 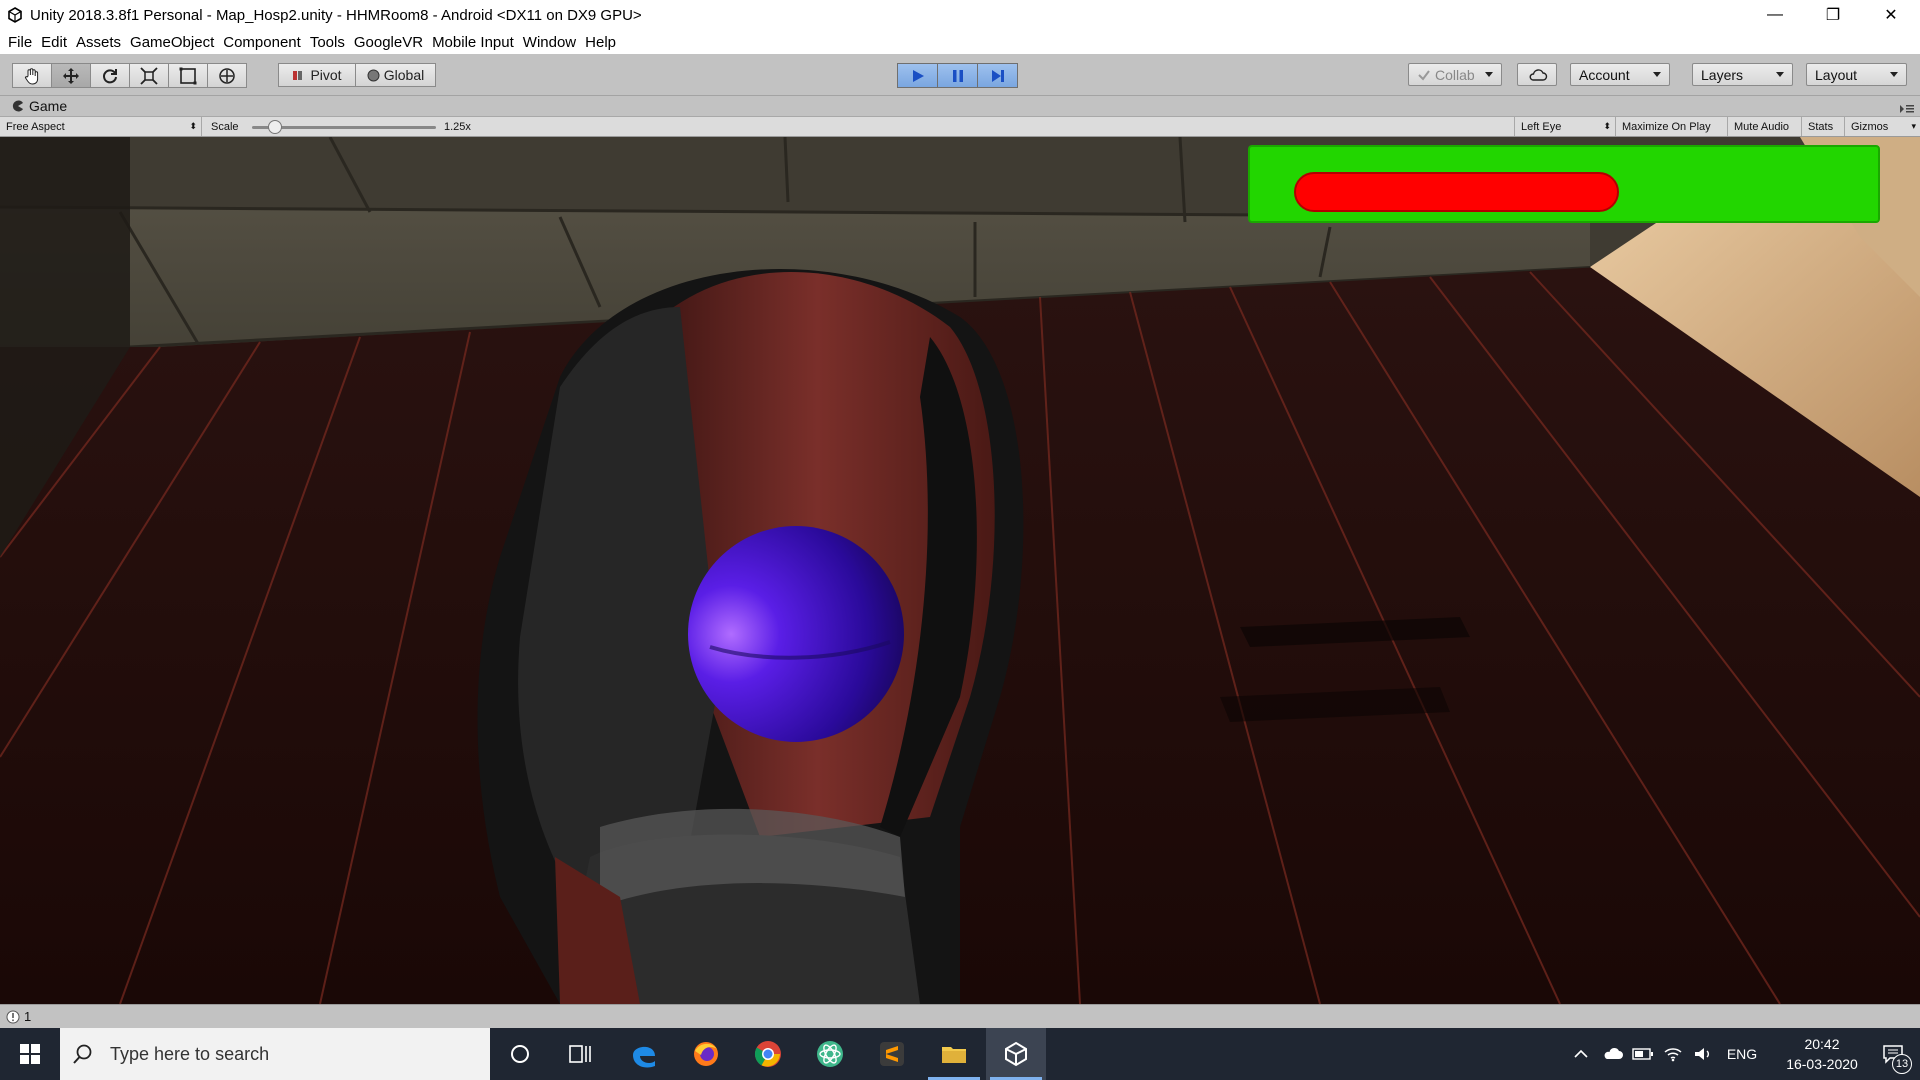 What do you see at coordinates (549, 42) in the screenshot?
I see `menu-window: Window` at bounding box center [549, 42].